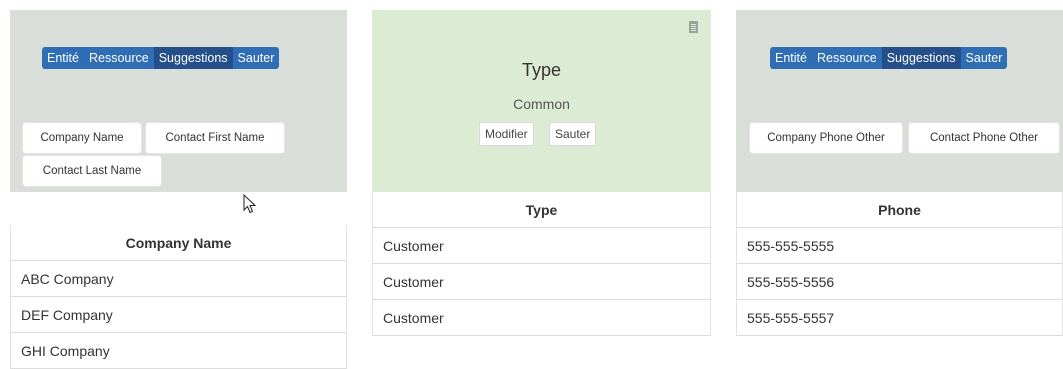 The height and width of the screenshot is (369, 1063). Describe the element at coordinates (178, 351) in the screenshot. I see `table-row: GHI Company` at that location.